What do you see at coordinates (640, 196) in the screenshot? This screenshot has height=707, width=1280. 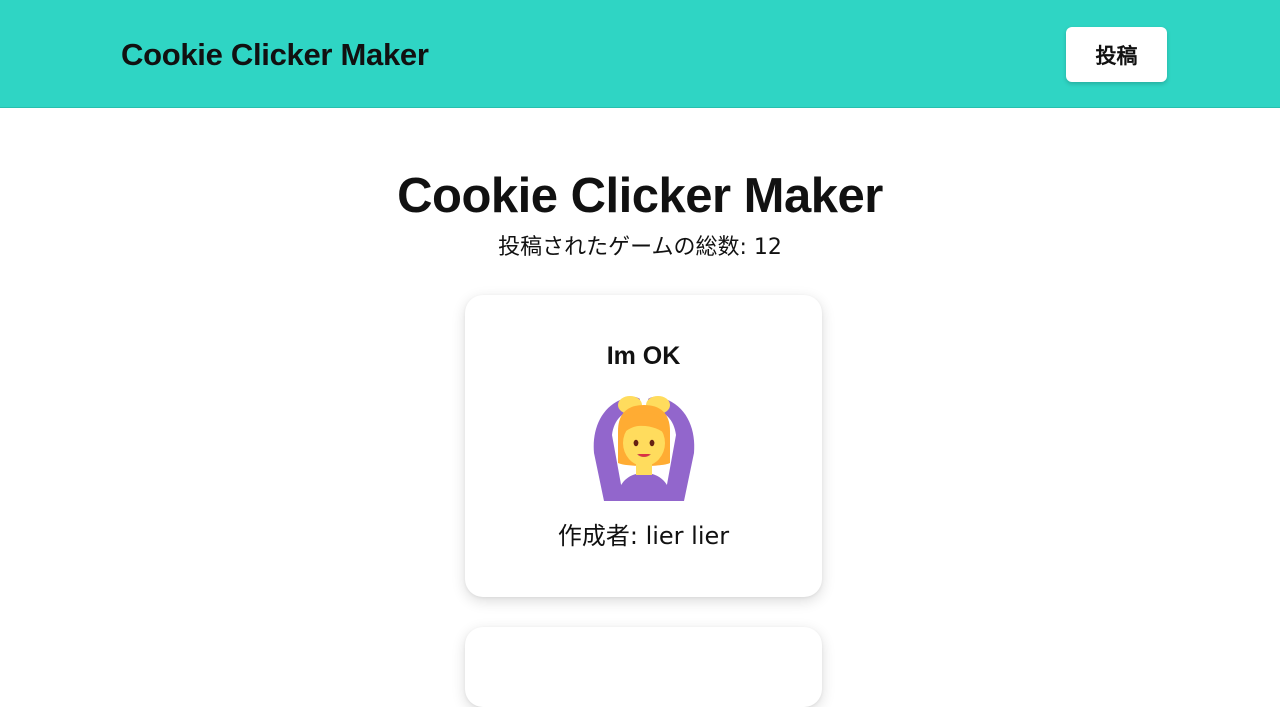 I see `page-title: Cookie Clicker Maker` at bounding box center [640, 196].